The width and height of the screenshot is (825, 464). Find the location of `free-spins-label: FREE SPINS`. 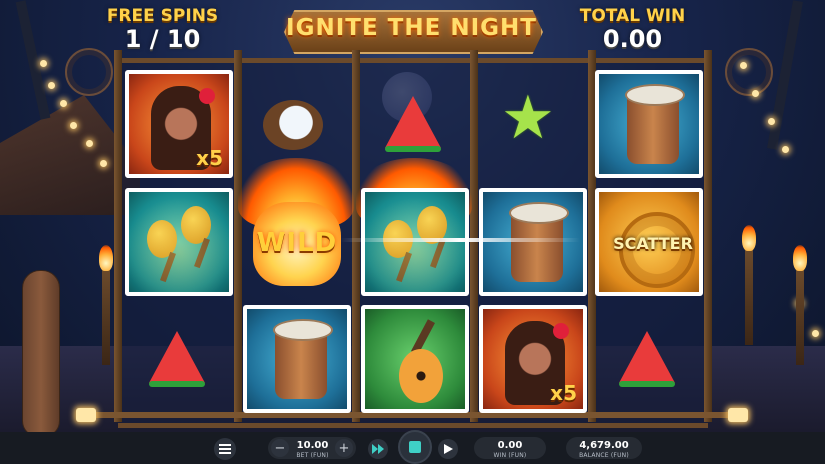

free-spins-label: FREE SPINS is located at coordinates (162, 16).